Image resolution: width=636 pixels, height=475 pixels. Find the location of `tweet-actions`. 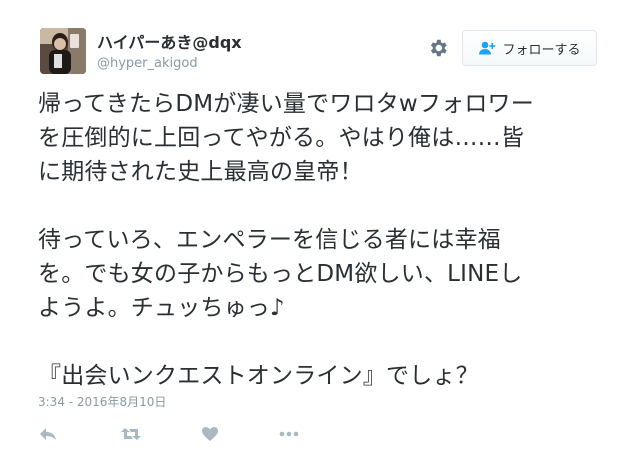

tweet-actions is located at coordinates (188, 435).